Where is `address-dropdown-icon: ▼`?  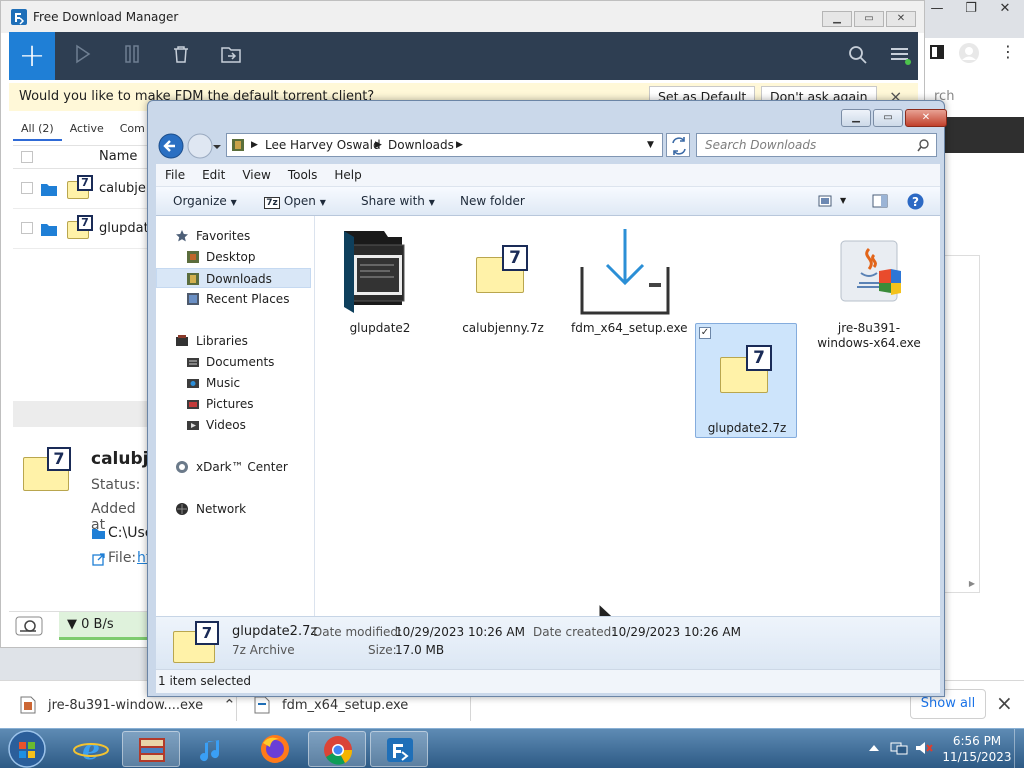
address-dropdown-icon: ▼ is located at coordinates (650, 145).